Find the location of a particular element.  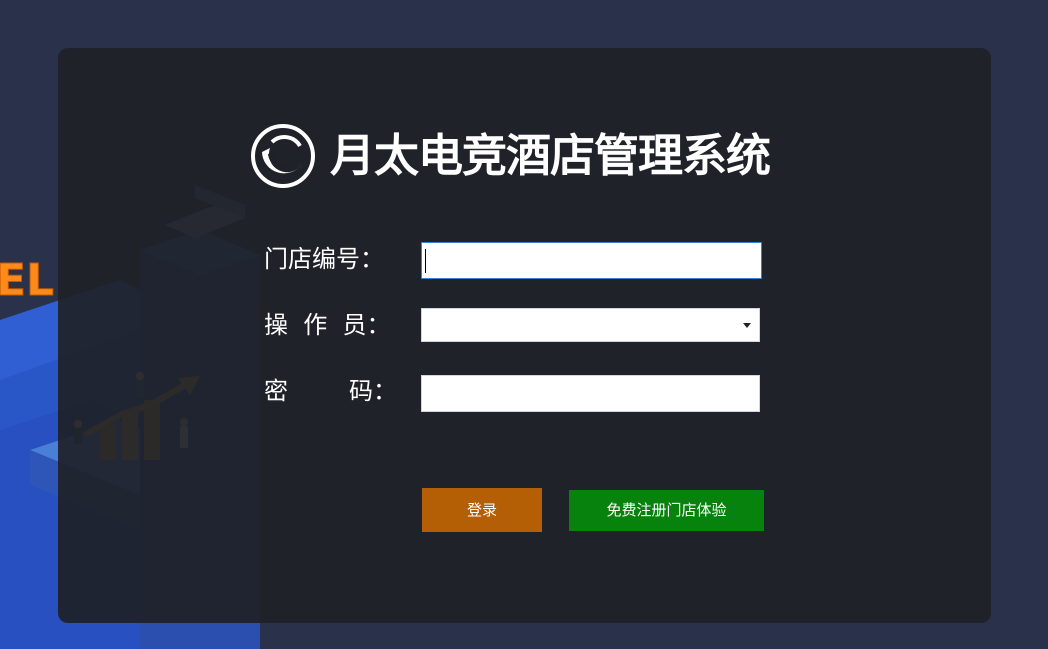

crescent-moon-logo-icon is located at coordinates (283, 156).